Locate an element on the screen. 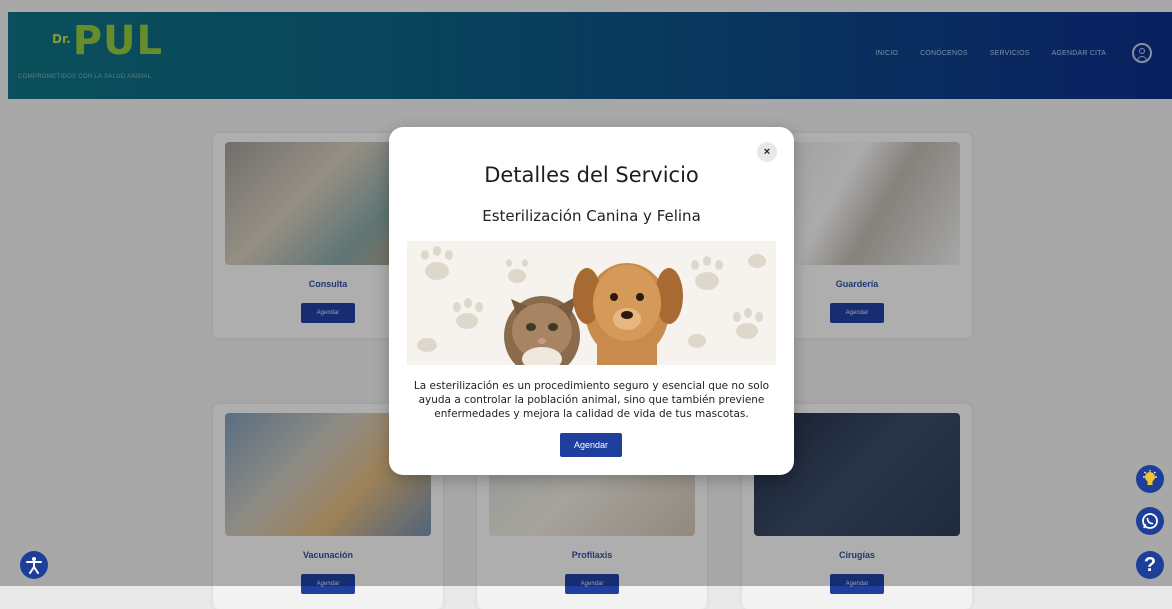  dog is located at coordinates (628, 314).